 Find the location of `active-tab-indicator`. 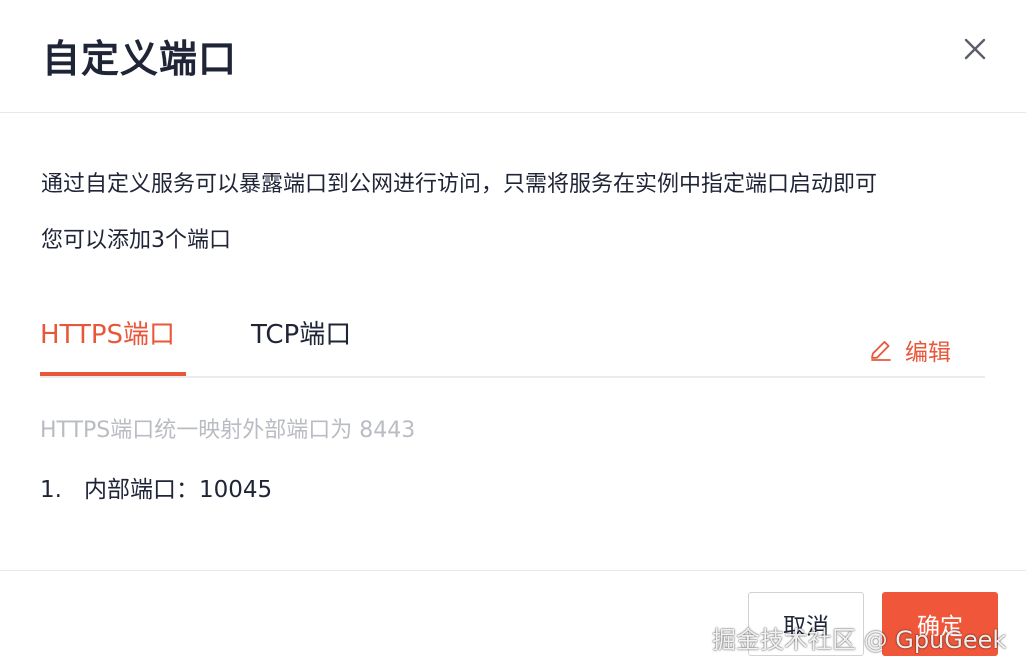

active-tab-indicator is located at coordinates (113, 374).